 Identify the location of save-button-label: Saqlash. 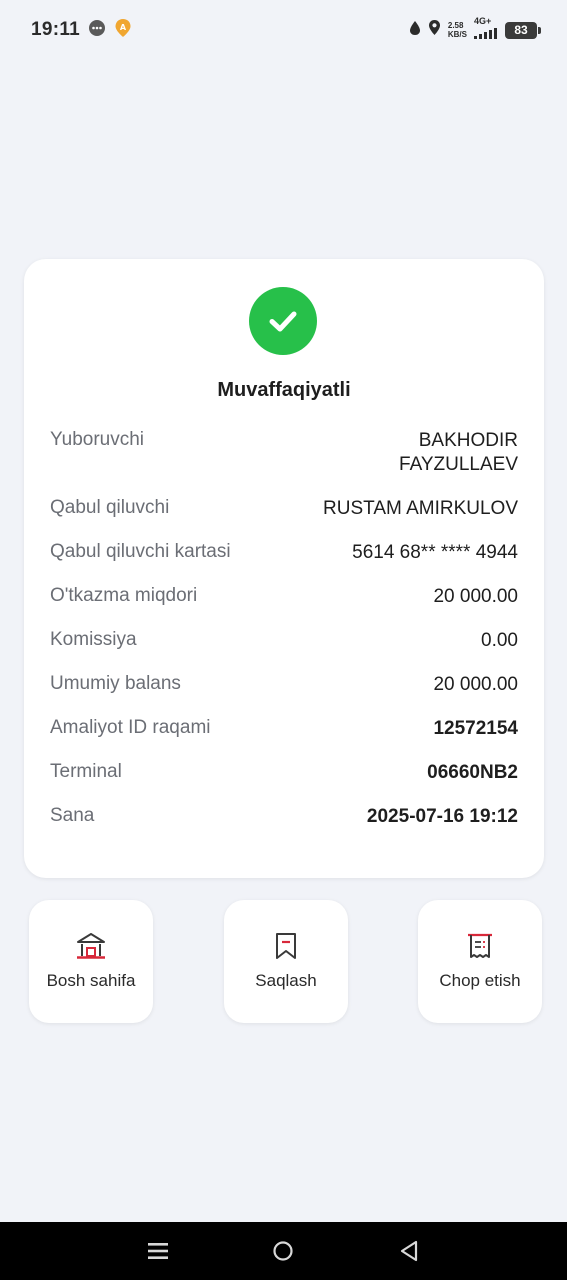
(286, 980).